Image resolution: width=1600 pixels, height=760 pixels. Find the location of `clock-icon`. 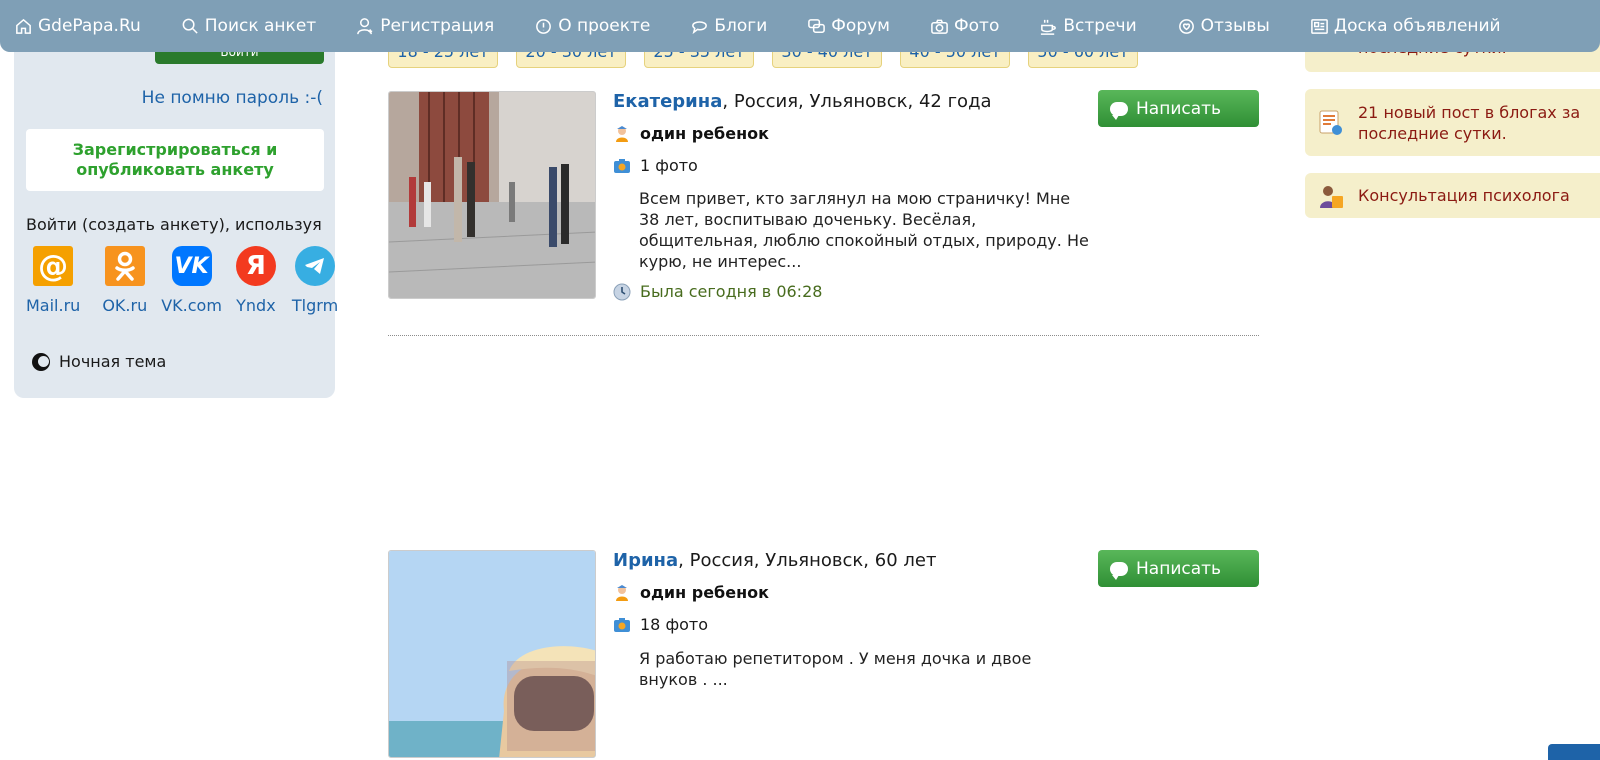

clock-icon is located at coordinates (622, 291).